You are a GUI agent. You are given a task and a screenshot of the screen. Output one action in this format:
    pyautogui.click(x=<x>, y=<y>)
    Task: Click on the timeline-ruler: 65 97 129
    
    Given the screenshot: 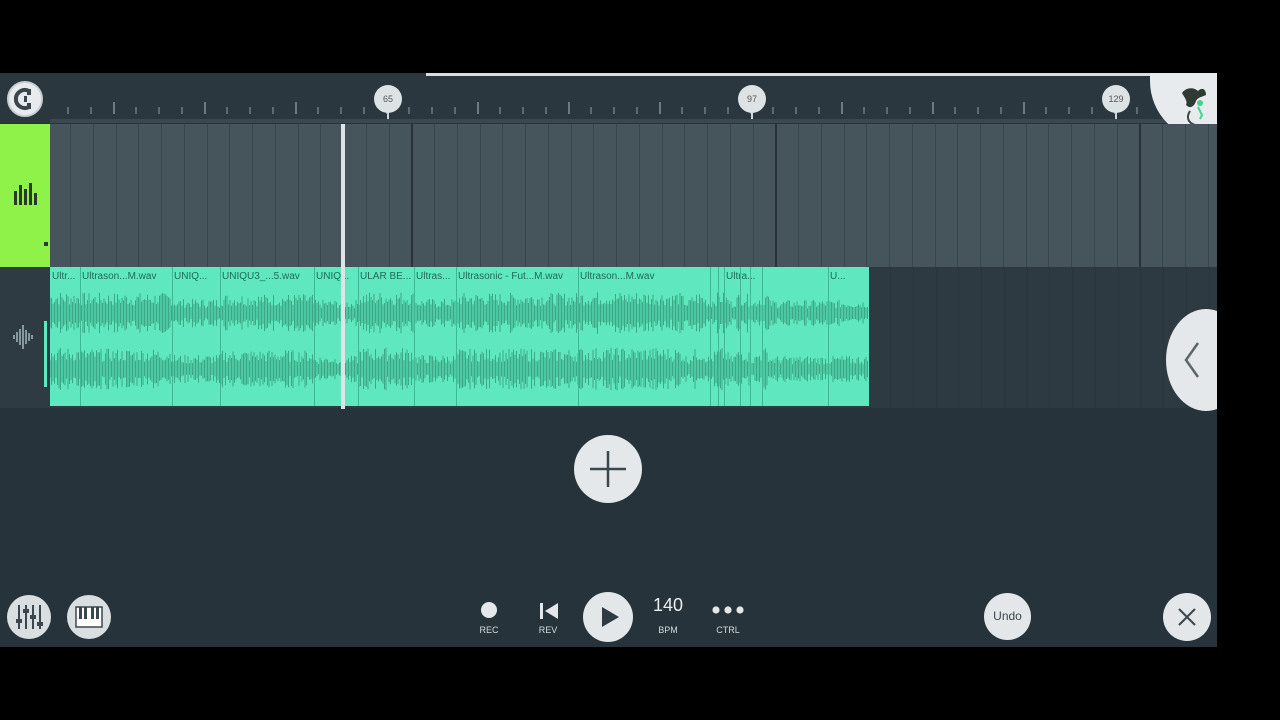 What is the action you would take?
    pyautogui.click(x=608, y=107)
    